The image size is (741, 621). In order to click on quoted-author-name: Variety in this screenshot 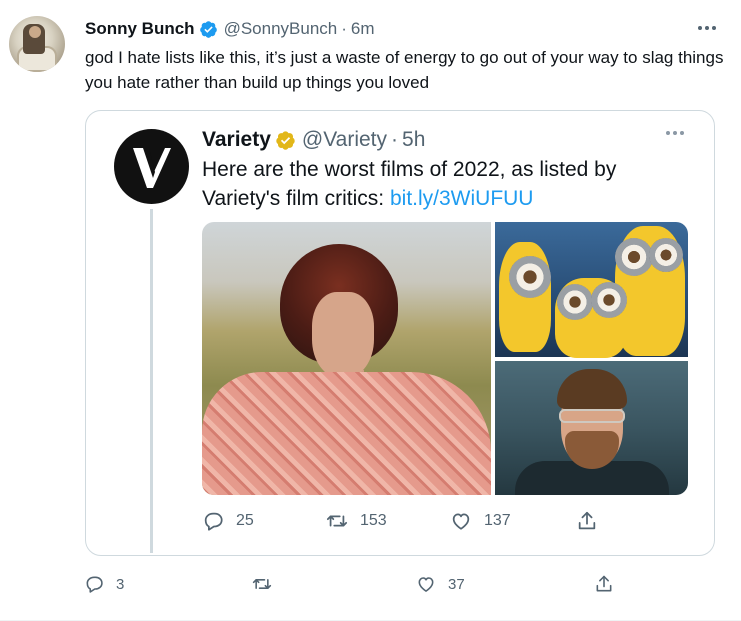, I will do `click(236, 140)`.